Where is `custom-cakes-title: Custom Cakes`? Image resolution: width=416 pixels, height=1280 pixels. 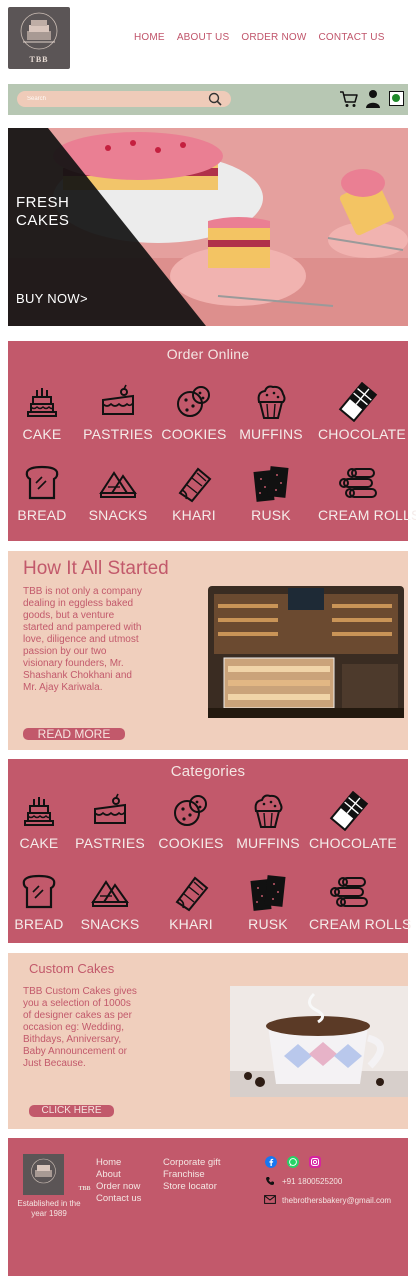 custom-cakes-title: Custom Cakes is located at coordinates (72, 968).